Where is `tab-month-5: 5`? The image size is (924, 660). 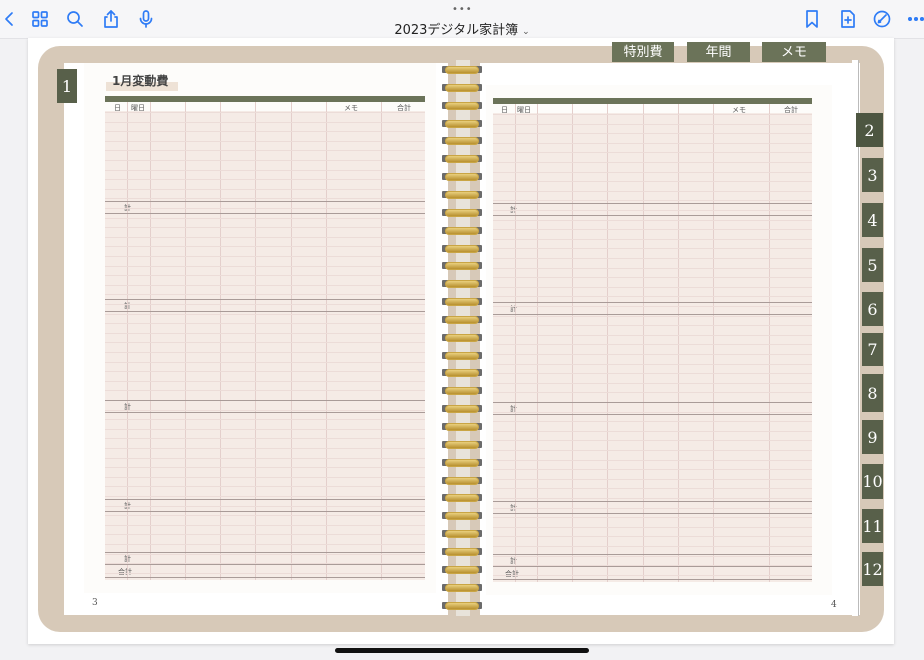
tab-month-5: 5 is located at coordinates (872, 265).